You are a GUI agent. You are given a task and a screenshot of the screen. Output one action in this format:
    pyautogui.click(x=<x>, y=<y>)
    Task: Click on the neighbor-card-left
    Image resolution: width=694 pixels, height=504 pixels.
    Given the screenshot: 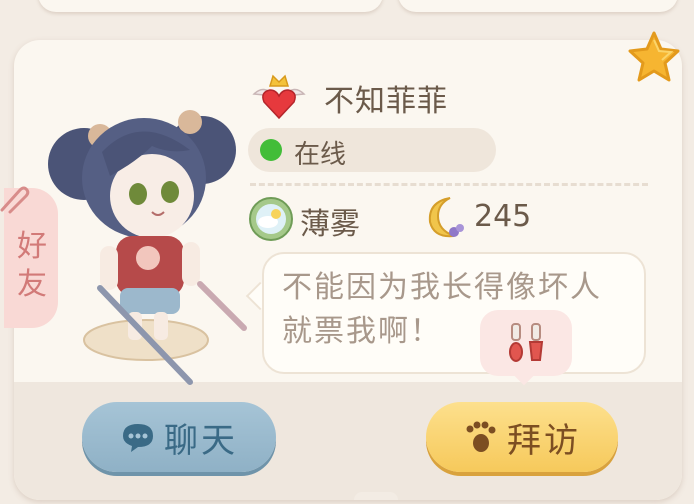 What is the action you would take?
    pyautogui.click(x=210, y=6)
    